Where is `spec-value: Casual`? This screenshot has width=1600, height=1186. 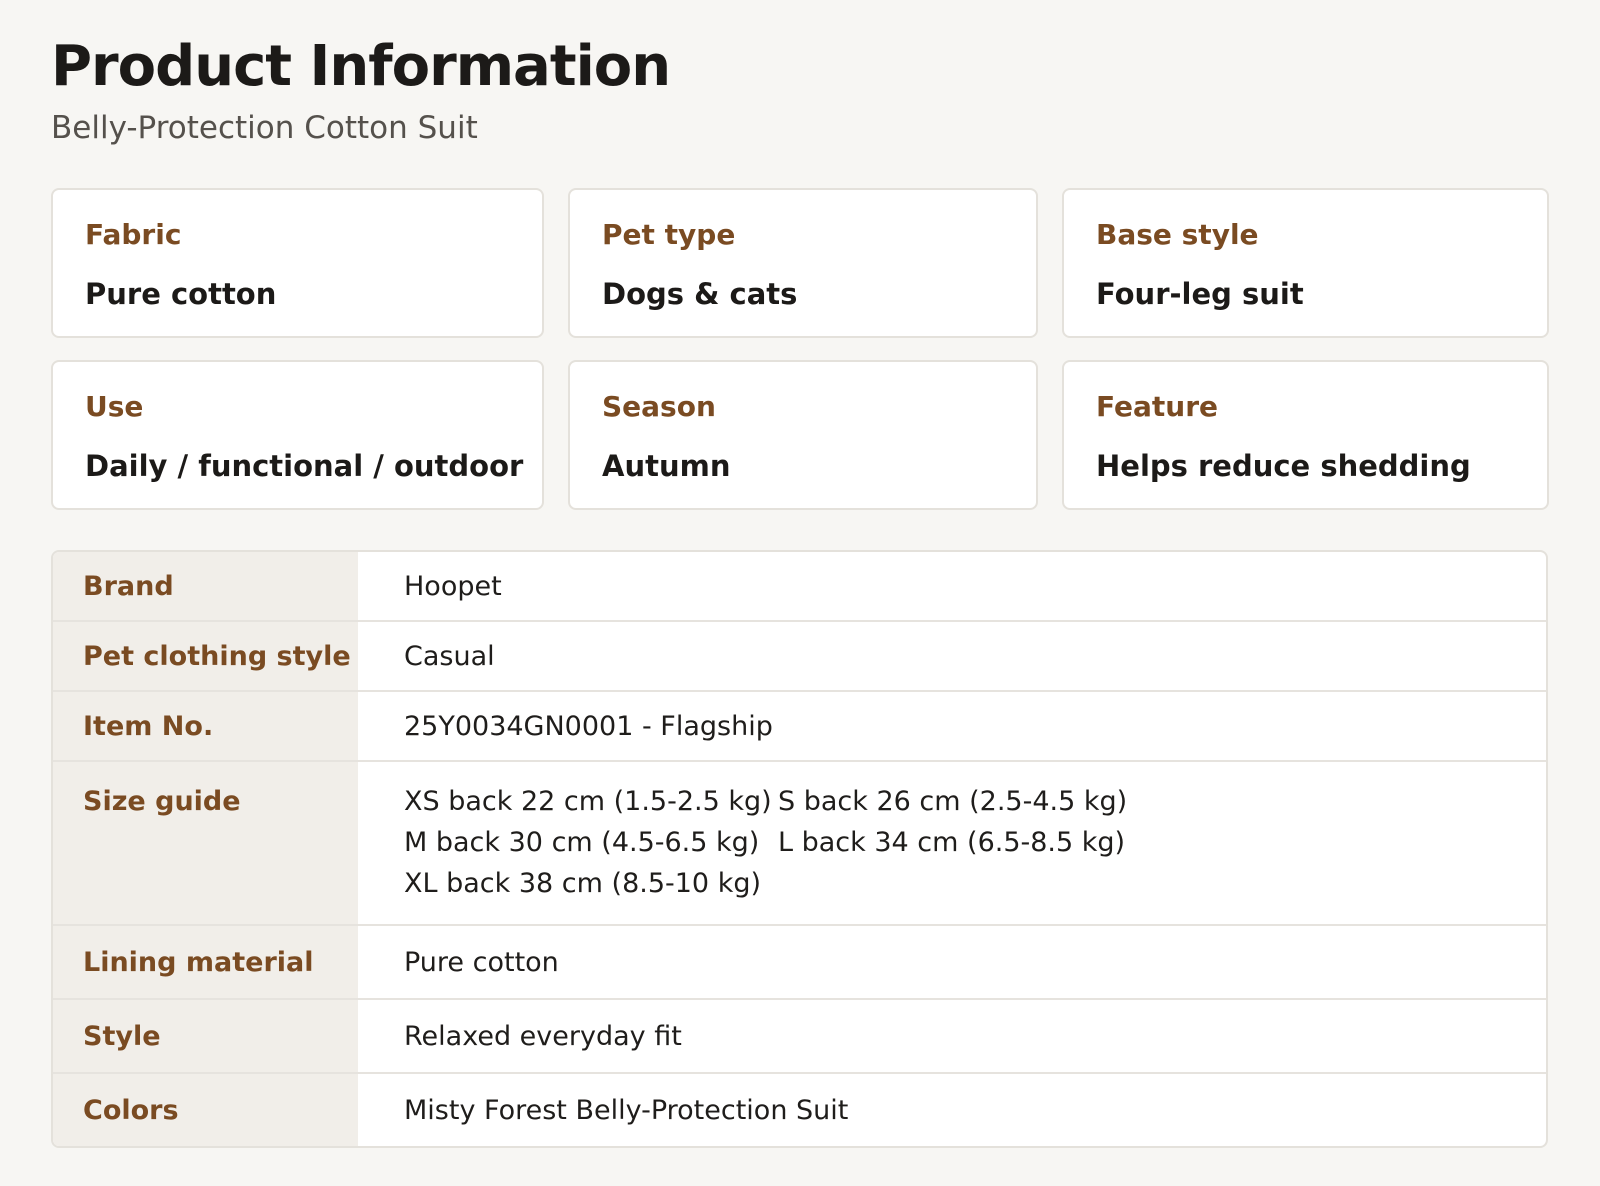 spec-value: Casual is located at coordinates (449, 656).